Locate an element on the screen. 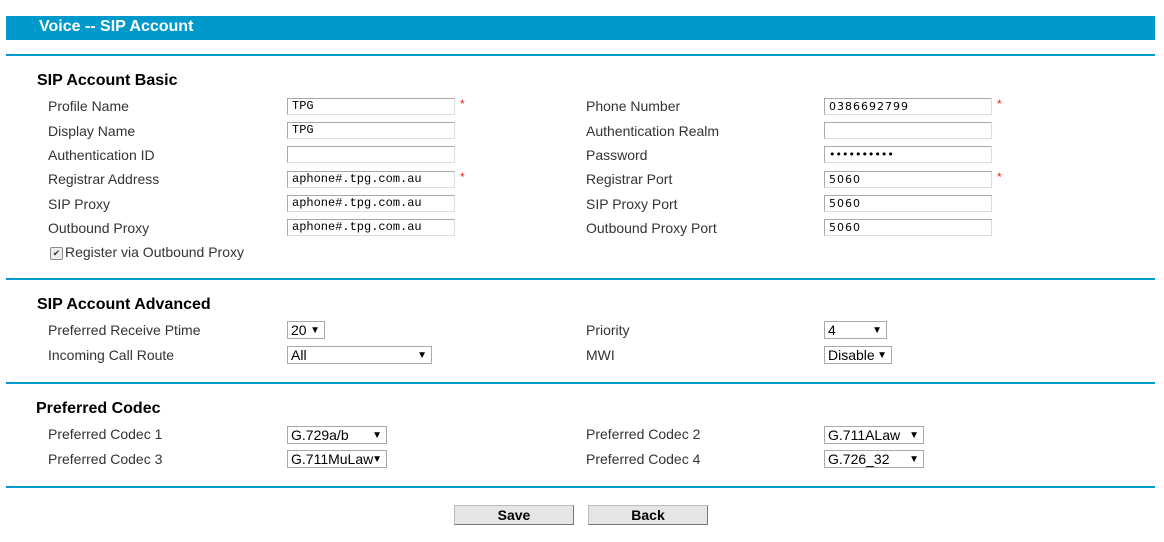  incoming-route-select: All ▼ is located at coordinates (359, 355).